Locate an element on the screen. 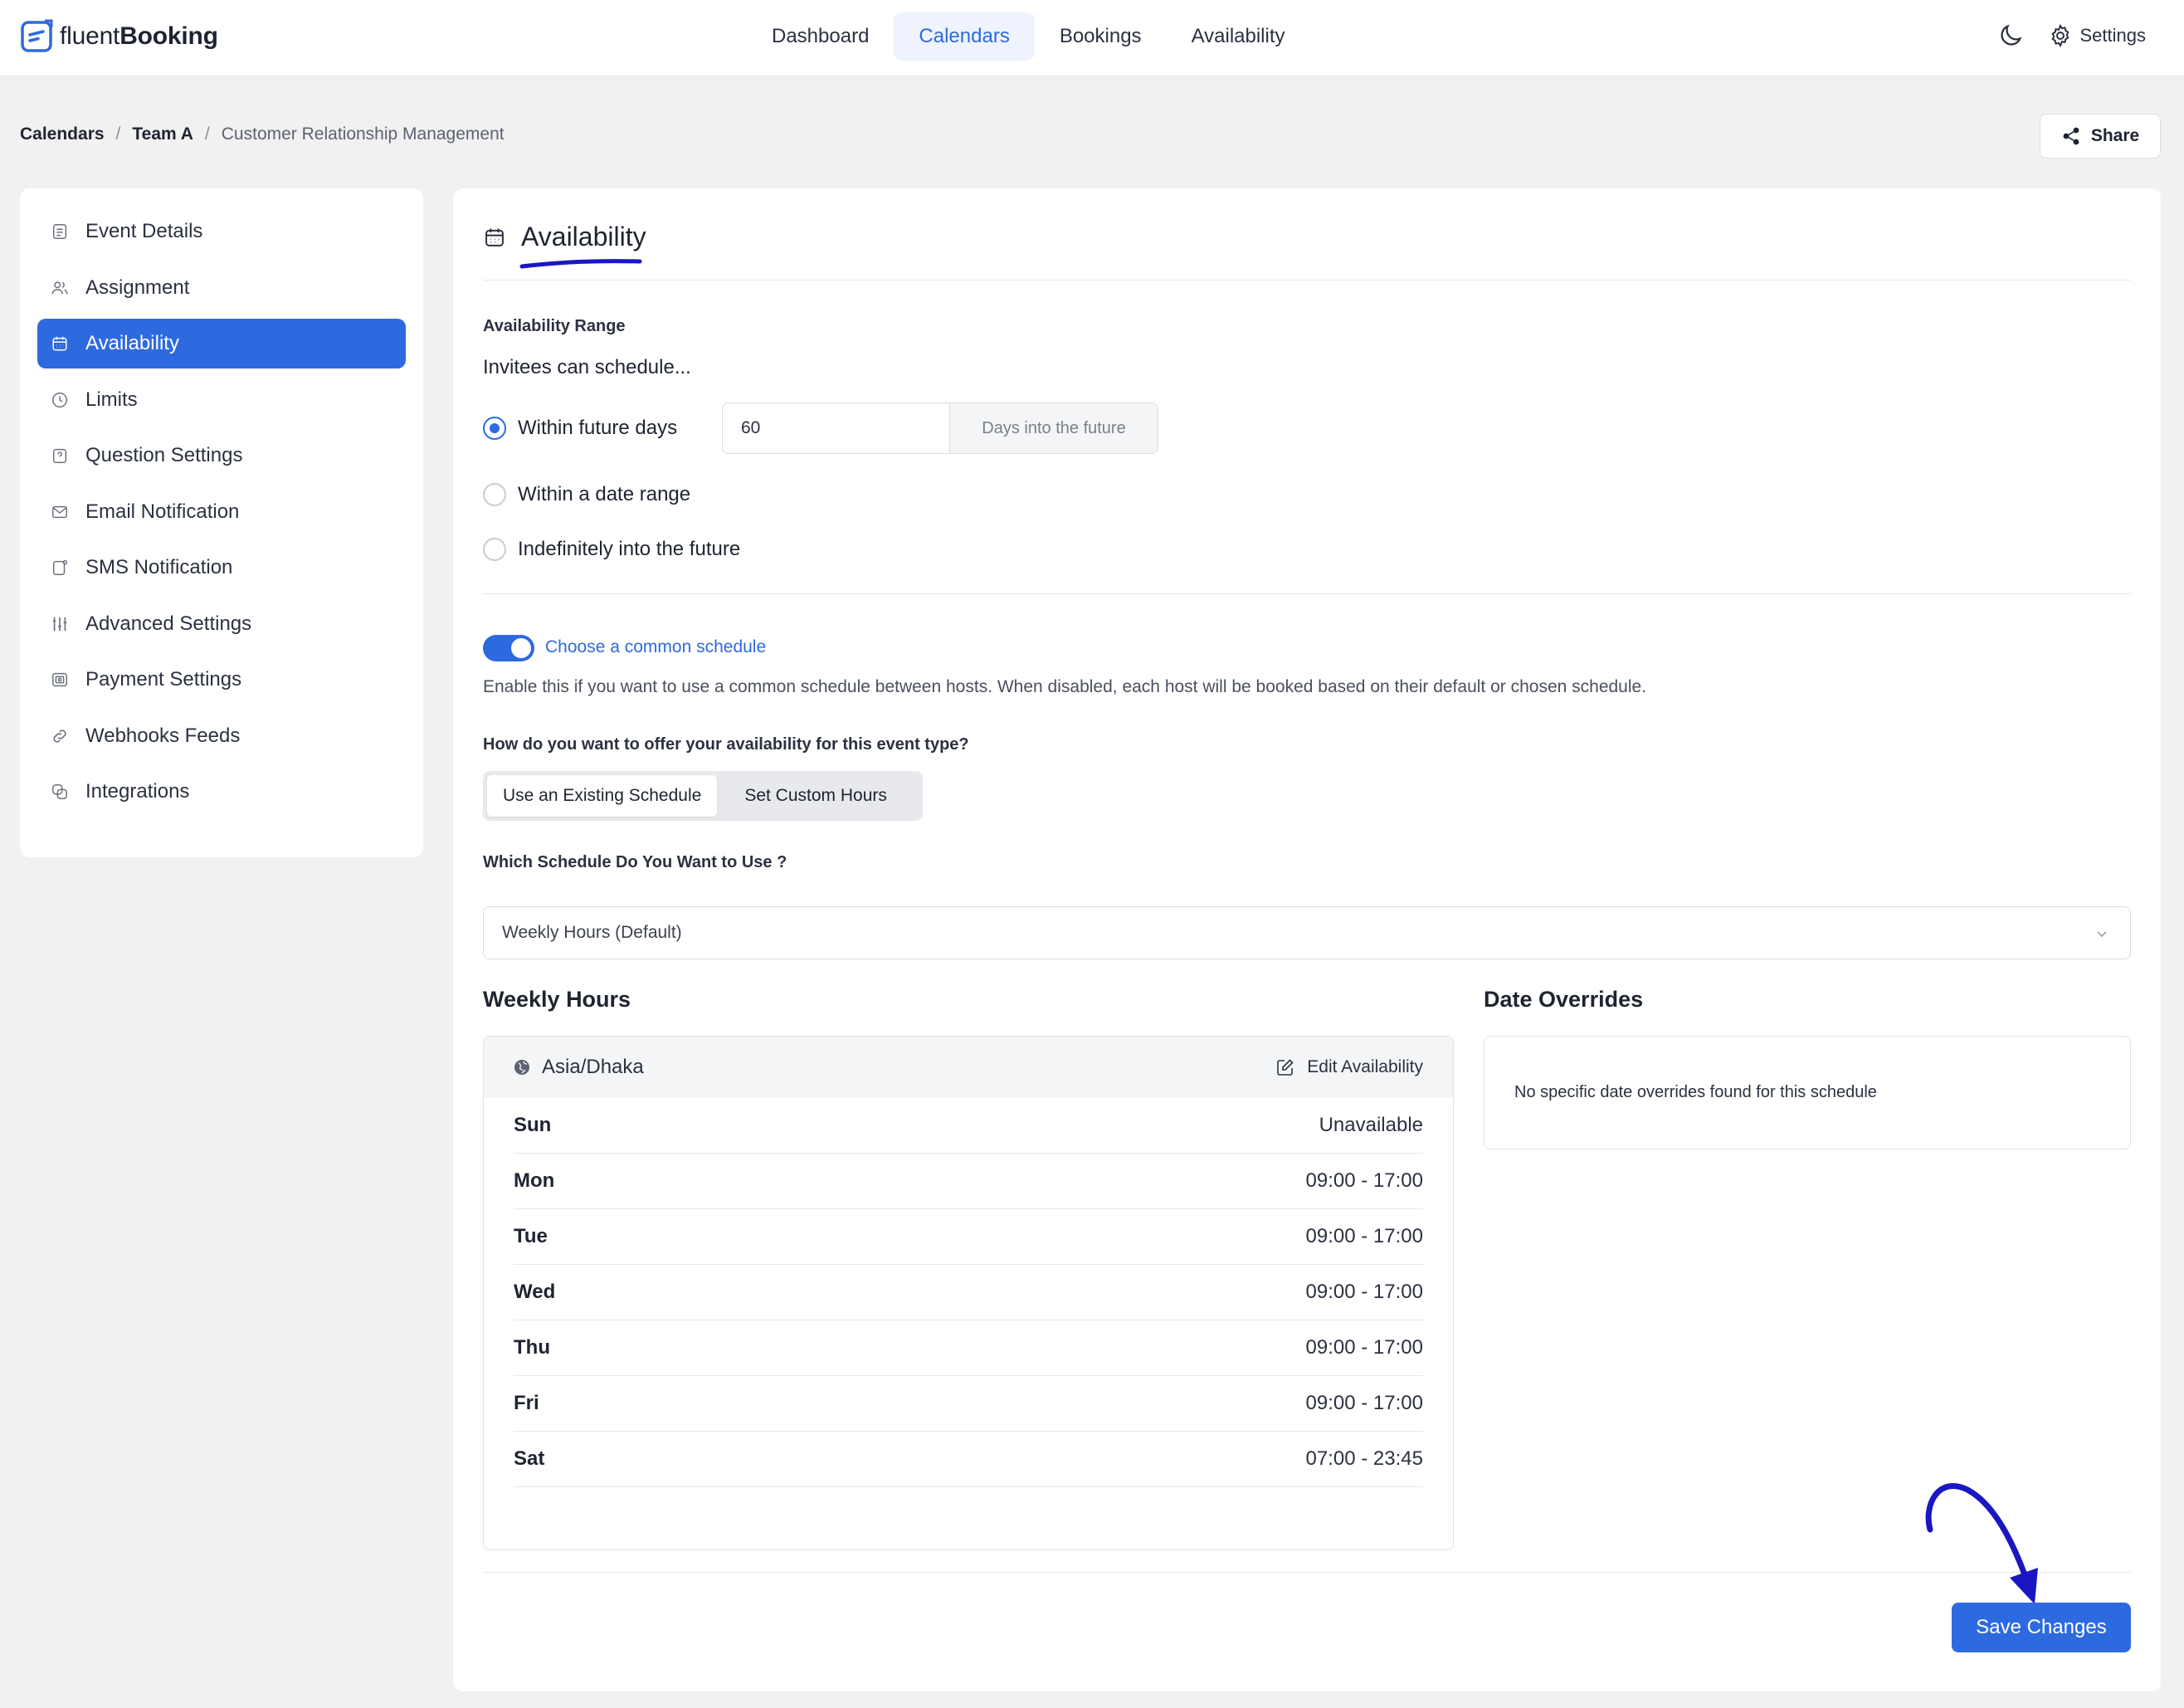  day-hours: 07:00 - 23:45 is located at coordinates (1364, 1458).